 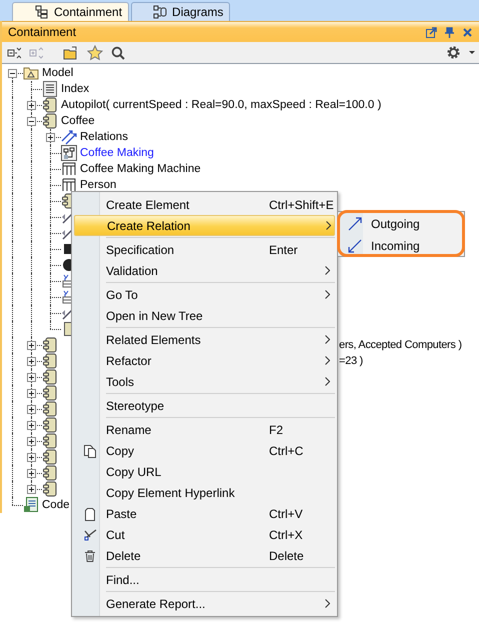 I want to click on collapse-icon, so click(x=14, y=53).